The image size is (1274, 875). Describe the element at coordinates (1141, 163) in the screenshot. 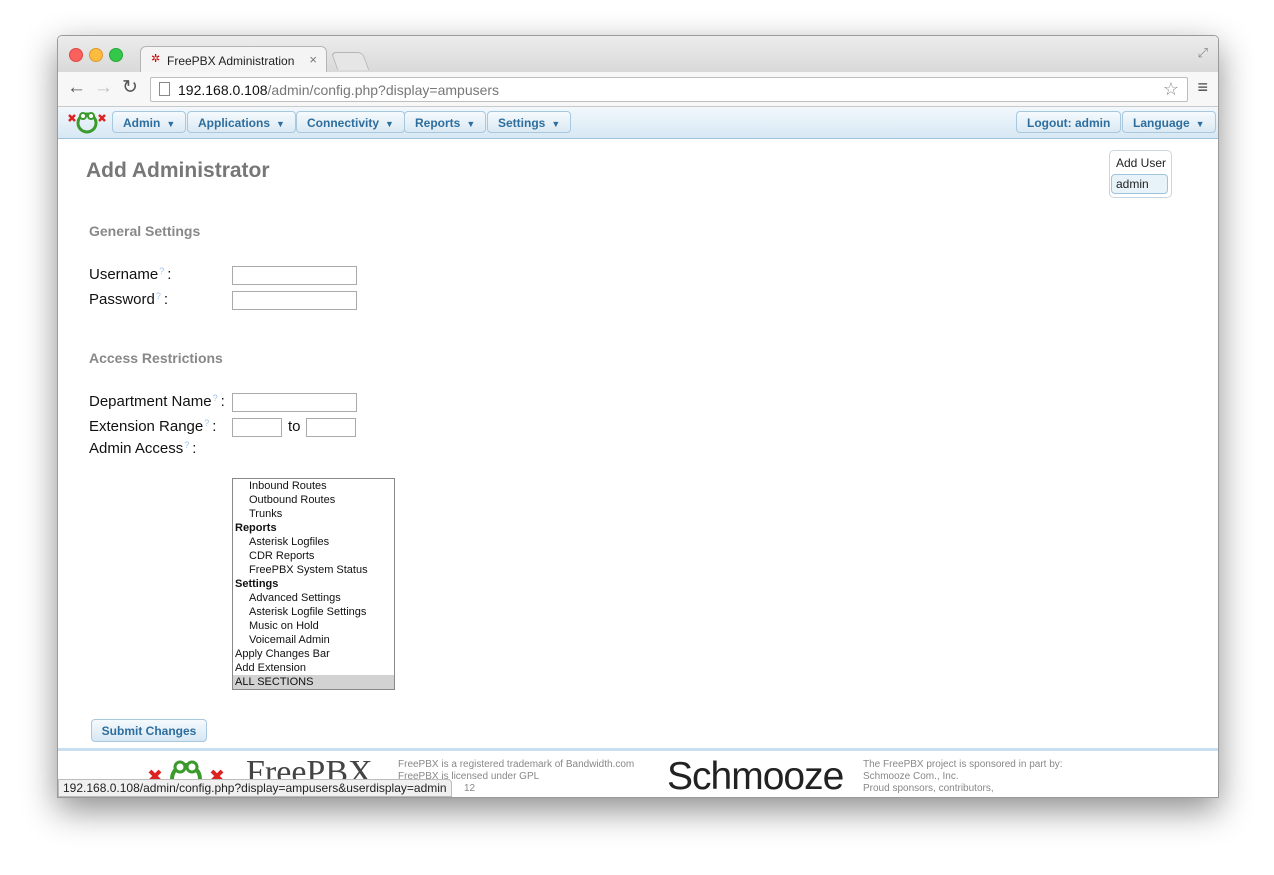

I see `add-user-link: Add User` at that location.